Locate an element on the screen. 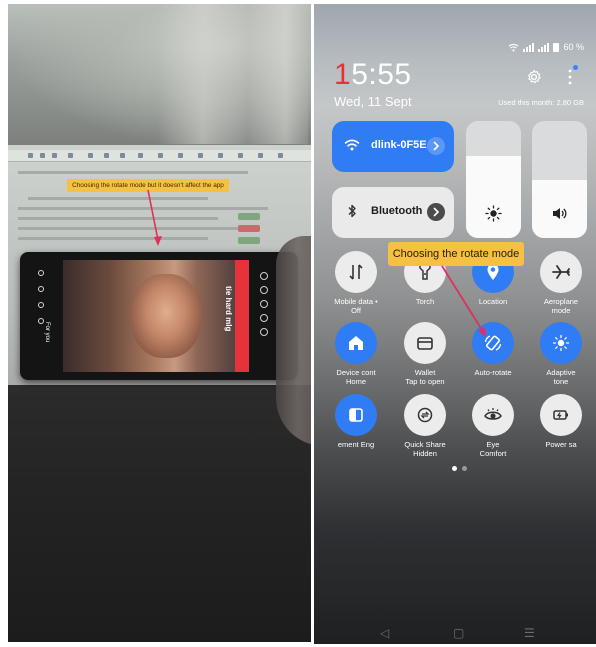 This screenshot has height=647, width=596. eye-comfort-icon is located at coordinates (493, 414).